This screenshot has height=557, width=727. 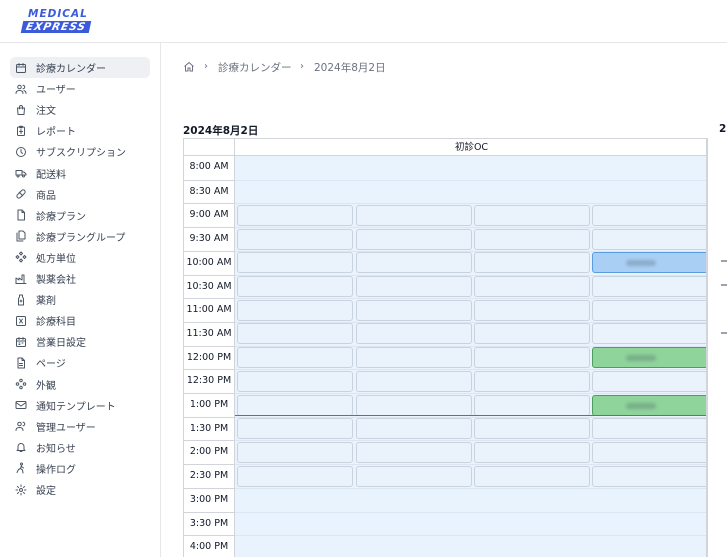 I want to click on sidebar-item: レポート, so click(x=80, y=130).